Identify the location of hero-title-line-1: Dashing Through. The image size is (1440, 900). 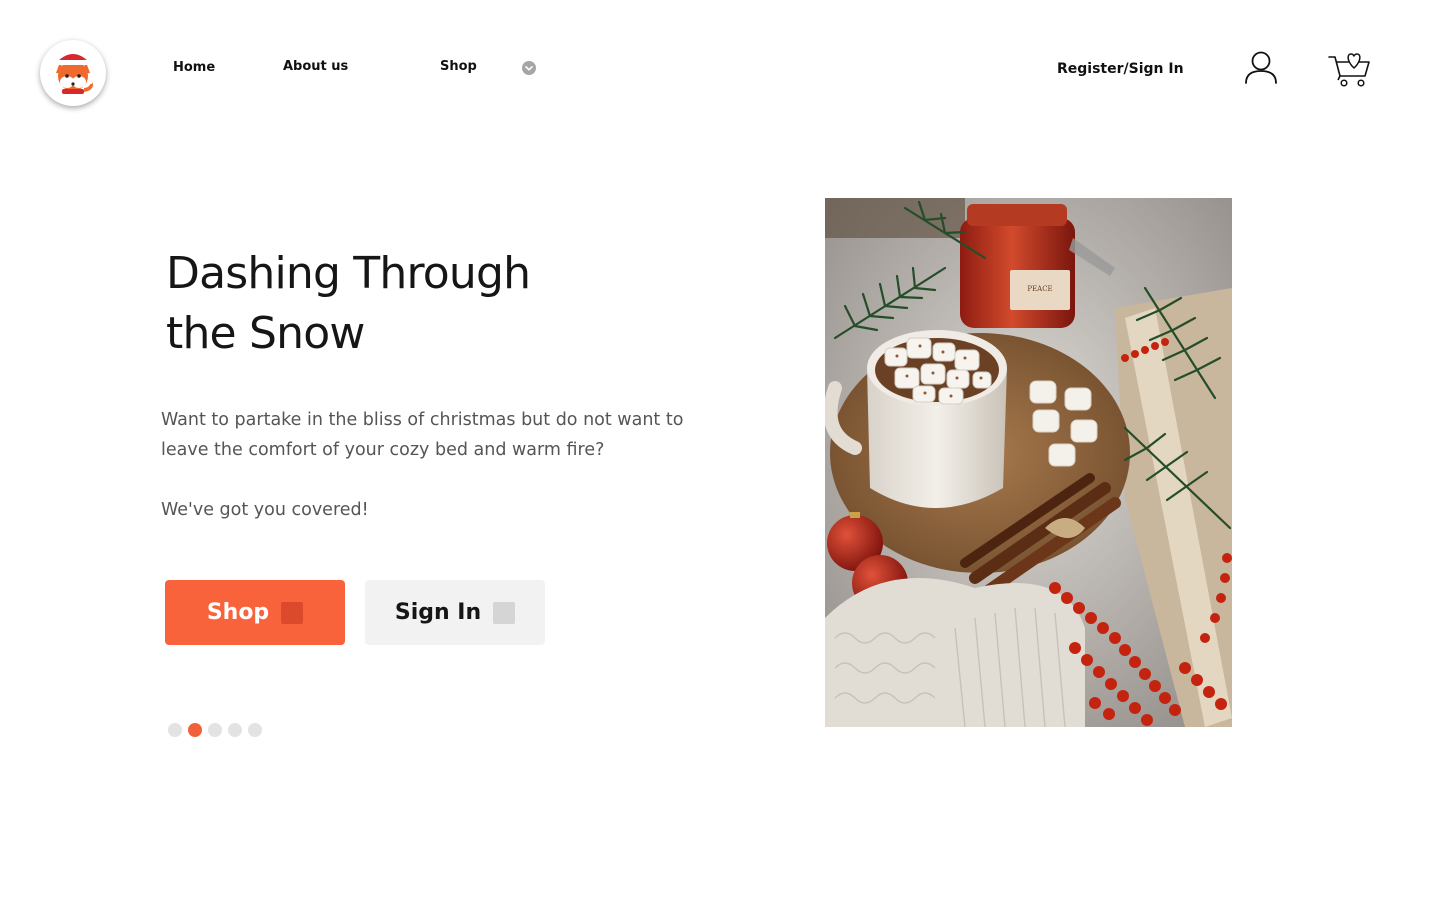
(348, 273).